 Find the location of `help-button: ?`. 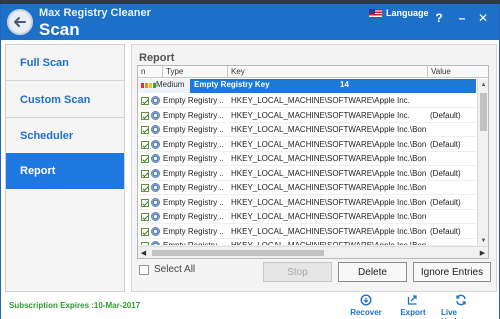

help-button: ? is located at coordinates (439, 18).